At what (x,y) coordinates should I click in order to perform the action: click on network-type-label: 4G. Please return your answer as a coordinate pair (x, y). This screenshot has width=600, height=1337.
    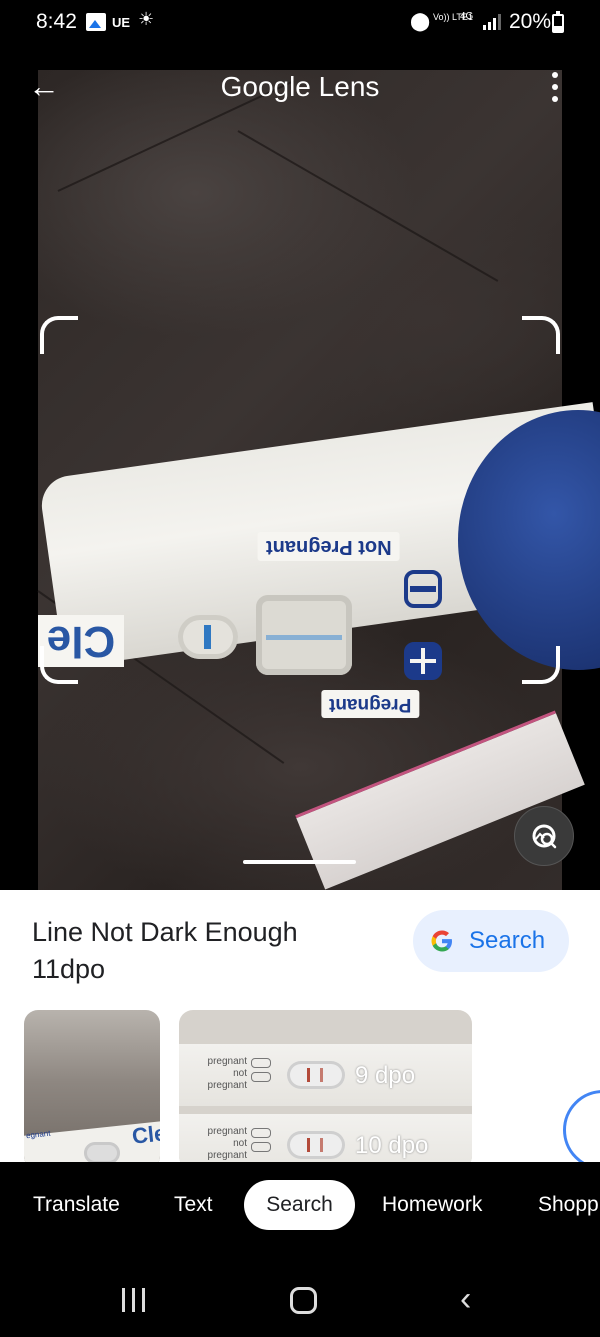
    Looking at the image, I should click on (467, 16).